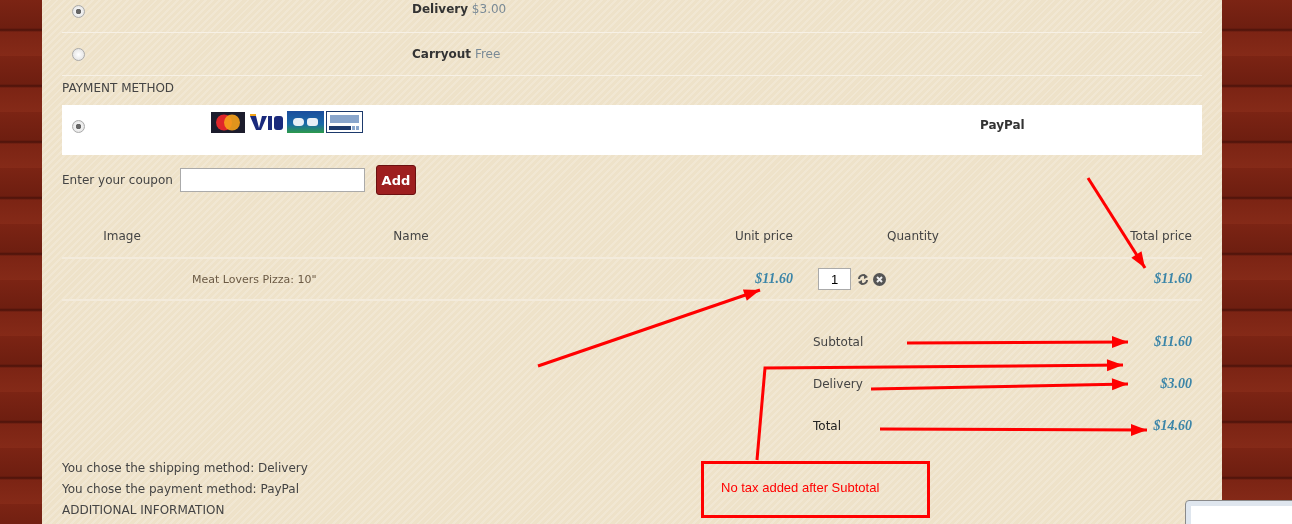 This screenshot has height=524, width=1292. What do you see at coordinates (456, 54) in the screenshot?
I see `shipping-option-label: Carryout Free` at bounding box center [456, 54].